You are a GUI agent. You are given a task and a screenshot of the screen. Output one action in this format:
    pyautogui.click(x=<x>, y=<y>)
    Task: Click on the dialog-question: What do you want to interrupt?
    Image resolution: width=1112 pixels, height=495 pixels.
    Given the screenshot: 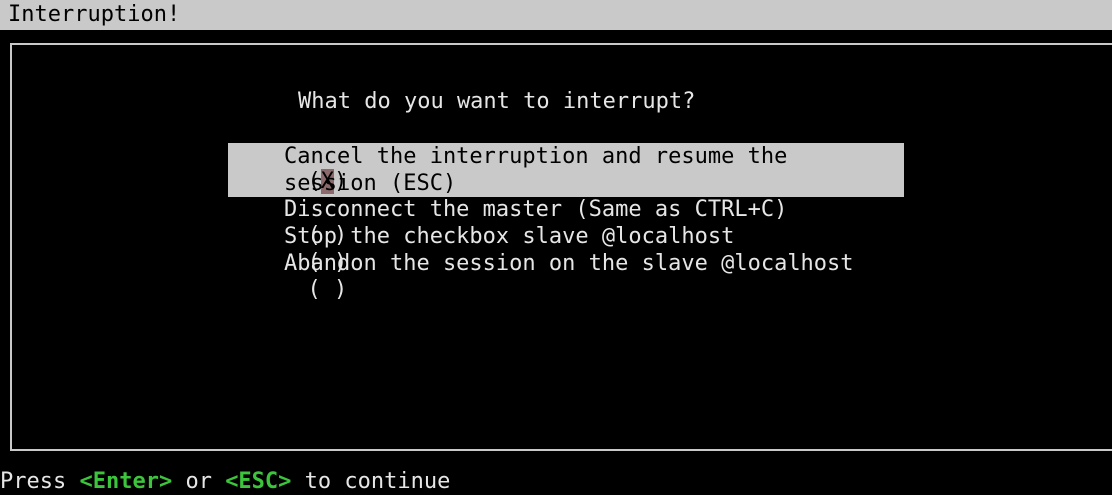 What is the action you would take?
    pyautogui.click(x=497, y=101)
    